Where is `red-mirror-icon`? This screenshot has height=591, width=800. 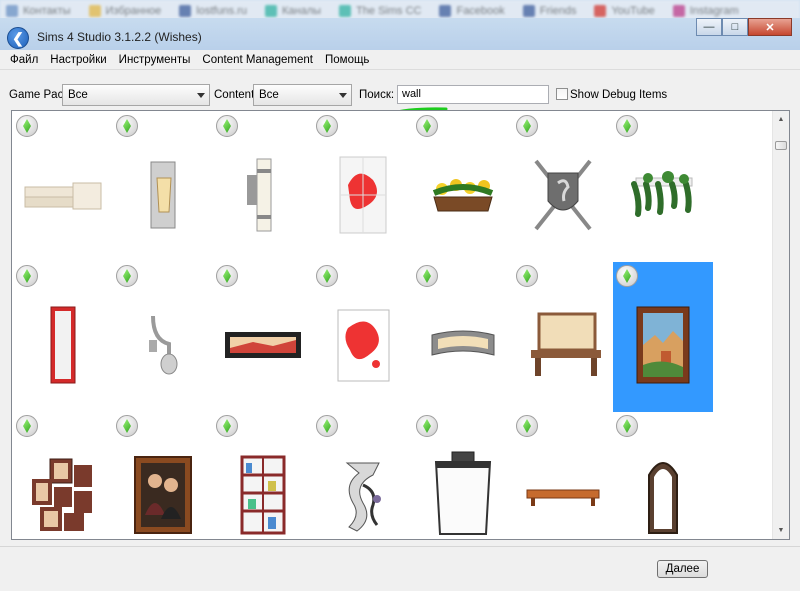 red-mirror-icon is located at coordinates (63, 345).